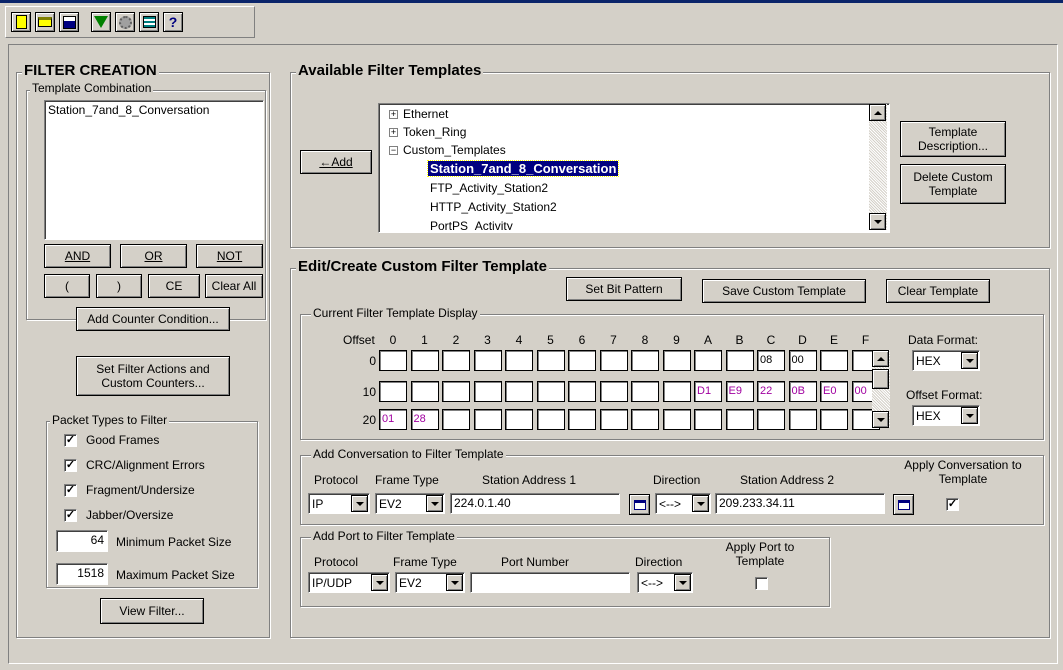 The width and height of the screenshot is (1063, 670). I want to click on or-button: OR, so click(153, 256).